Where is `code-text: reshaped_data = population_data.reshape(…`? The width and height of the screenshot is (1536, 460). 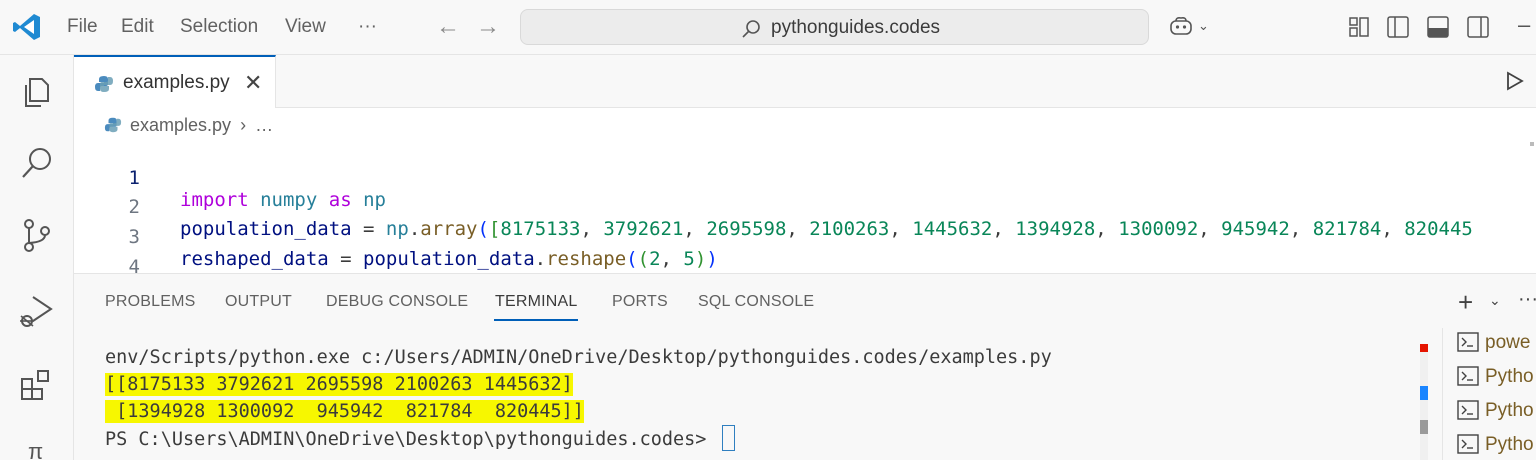
code-text: reshaped_data = population_data.reshape(… is located at coordinates (449, 259).